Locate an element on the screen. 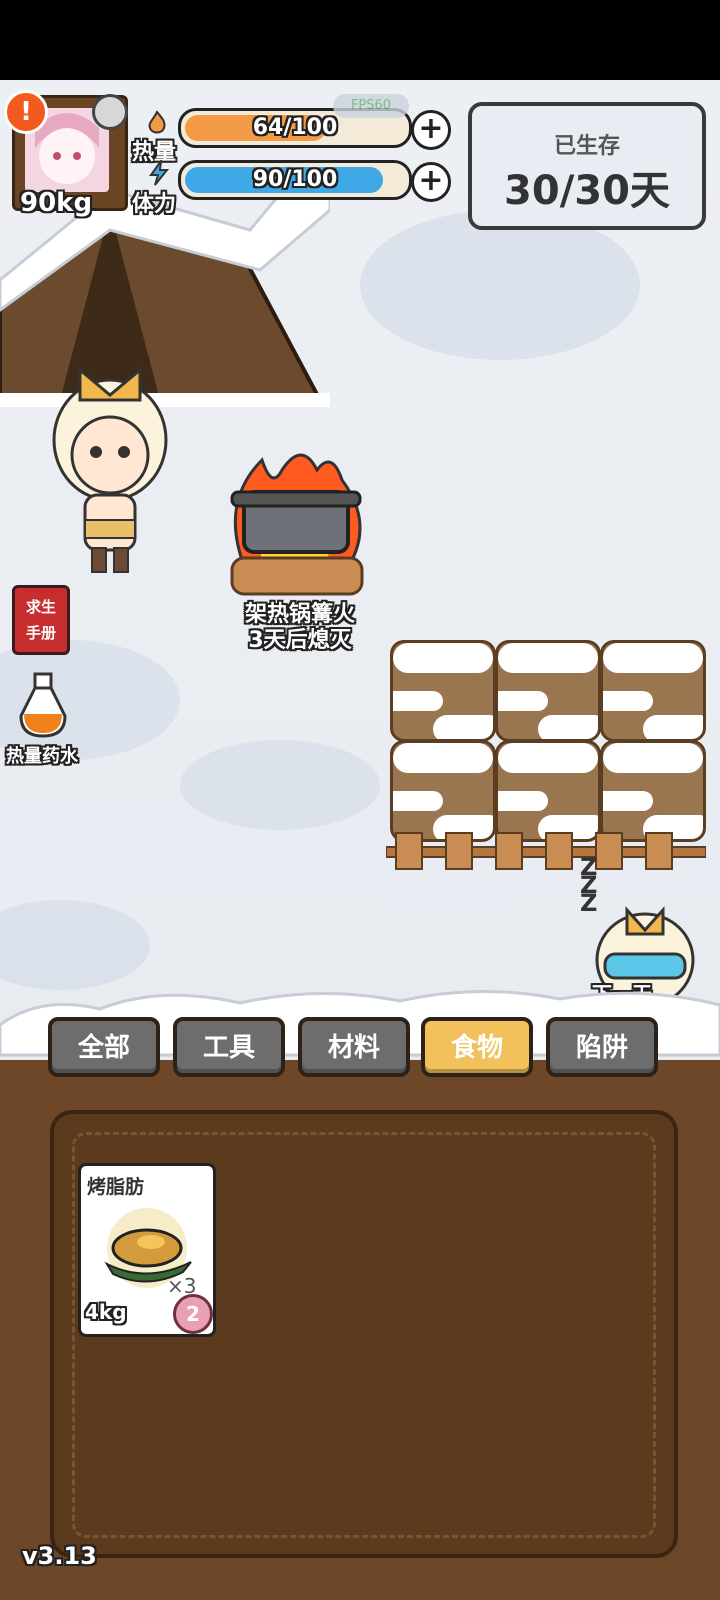 This screenshot has width=720, height=1600. tab-tools: 工具 is located at coordinates (229, 1047).